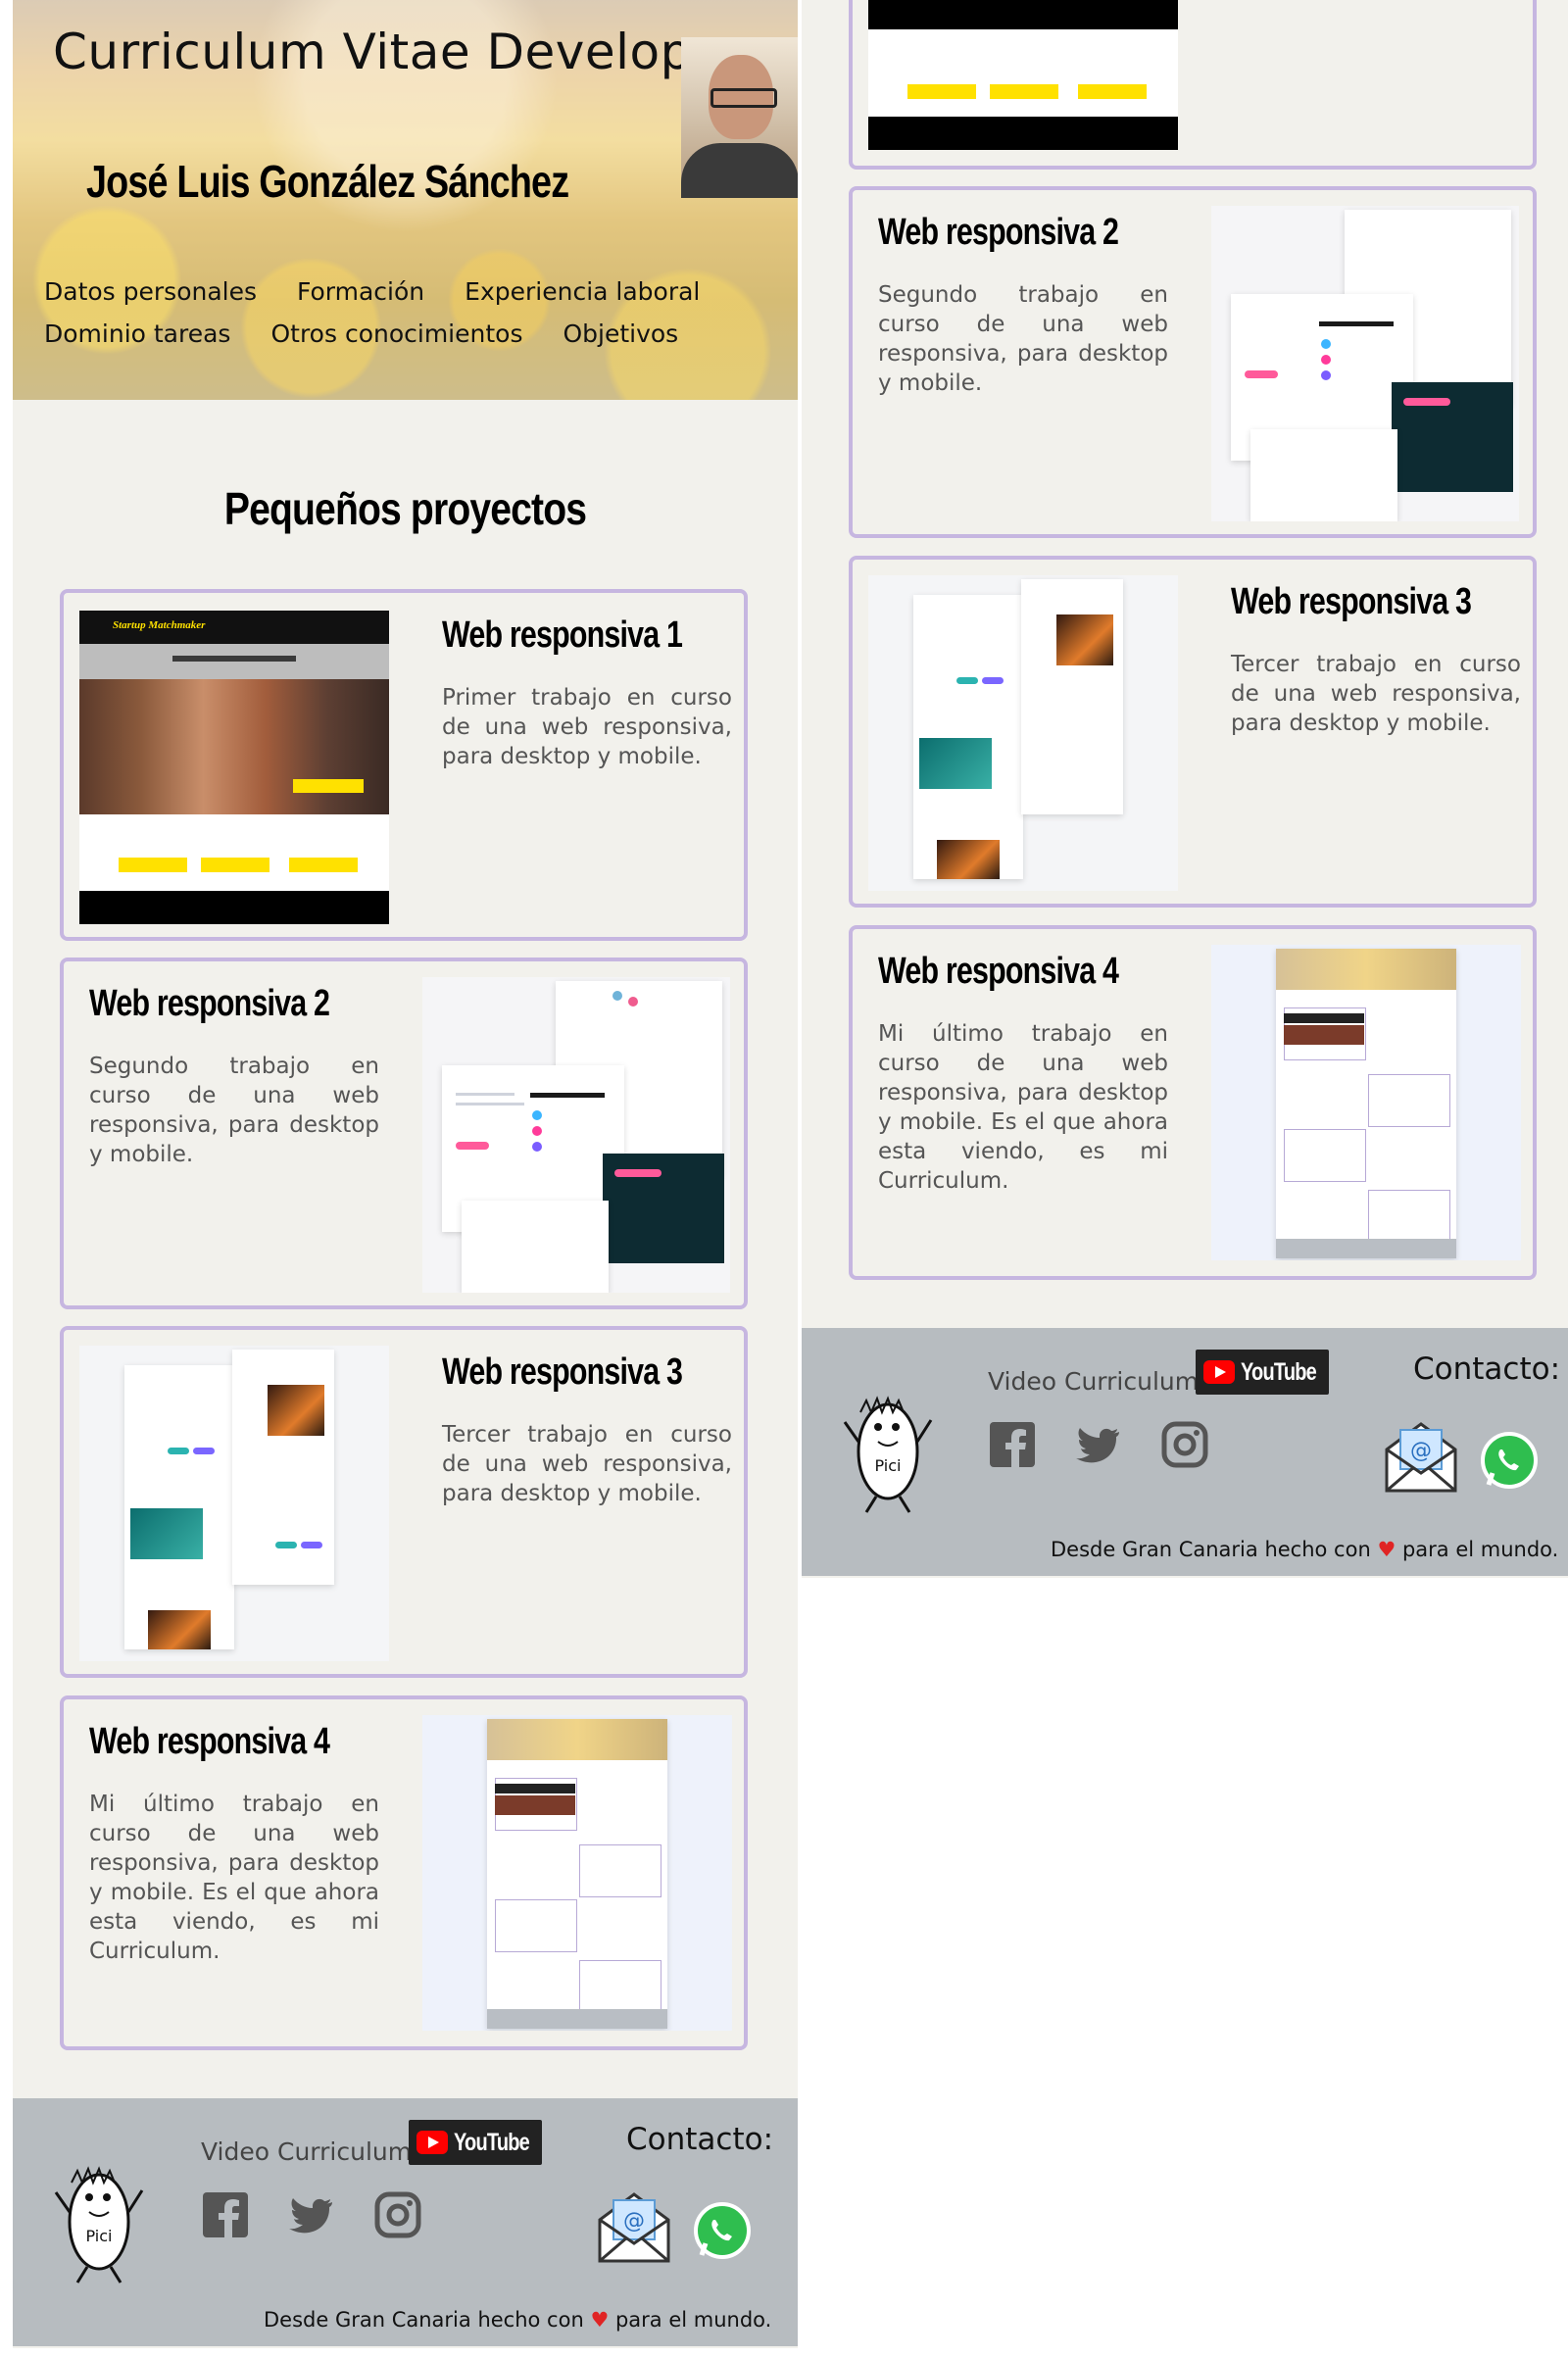  What do you see at coordinates (562, 635) in the screenshot?
I see `project-1-title: Web responsiva 1` at bounding box center [562, 635].